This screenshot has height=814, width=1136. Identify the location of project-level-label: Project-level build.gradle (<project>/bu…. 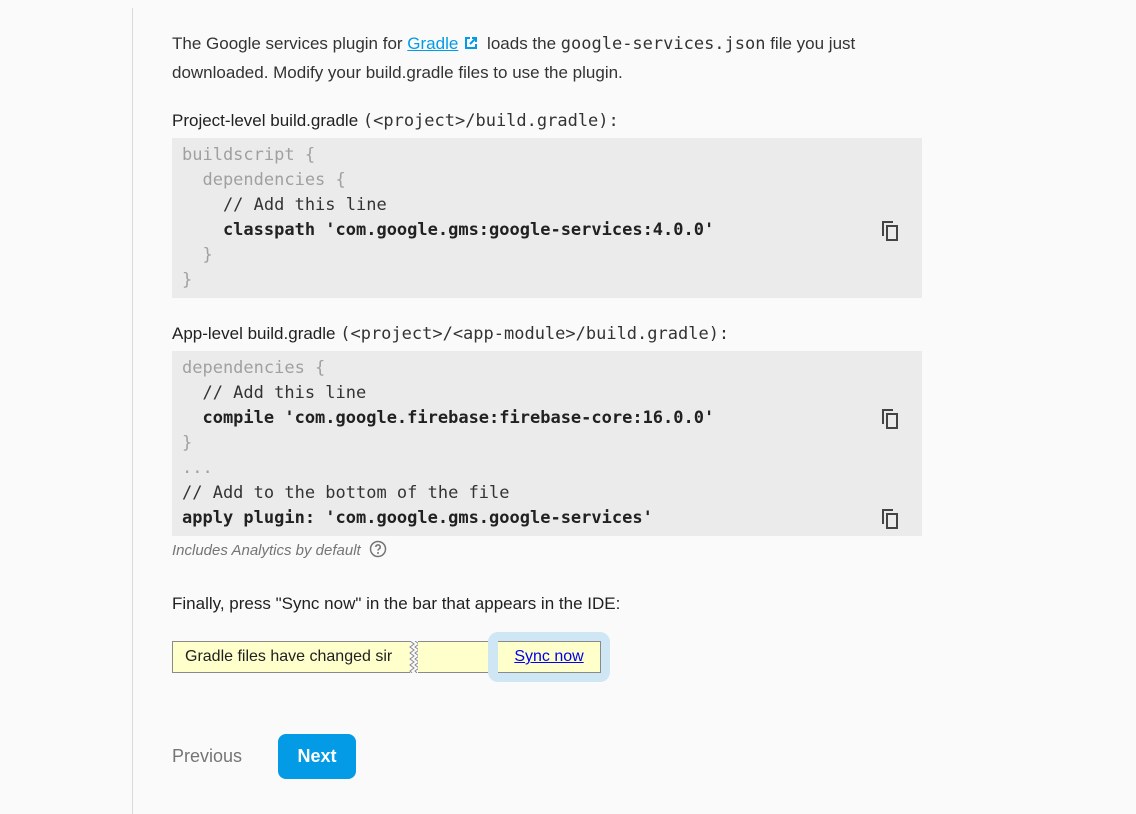
(552, 121).